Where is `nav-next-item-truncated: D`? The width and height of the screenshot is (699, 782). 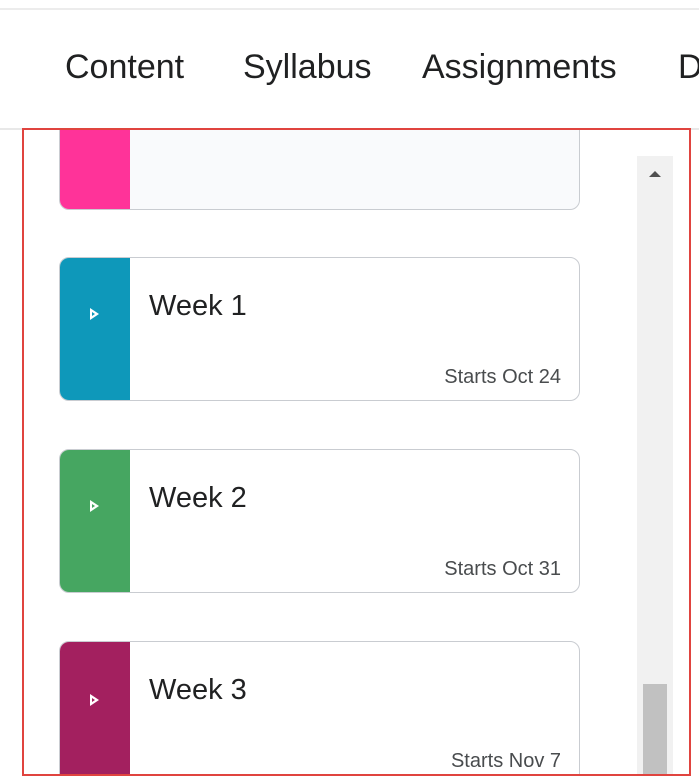
nav-next-item-truncated: D is located at coordinates (688, 67).